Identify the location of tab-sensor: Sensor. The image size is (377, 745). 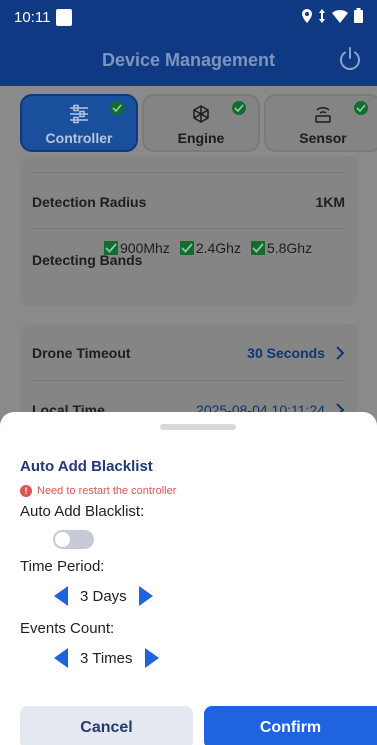
(320, 123).